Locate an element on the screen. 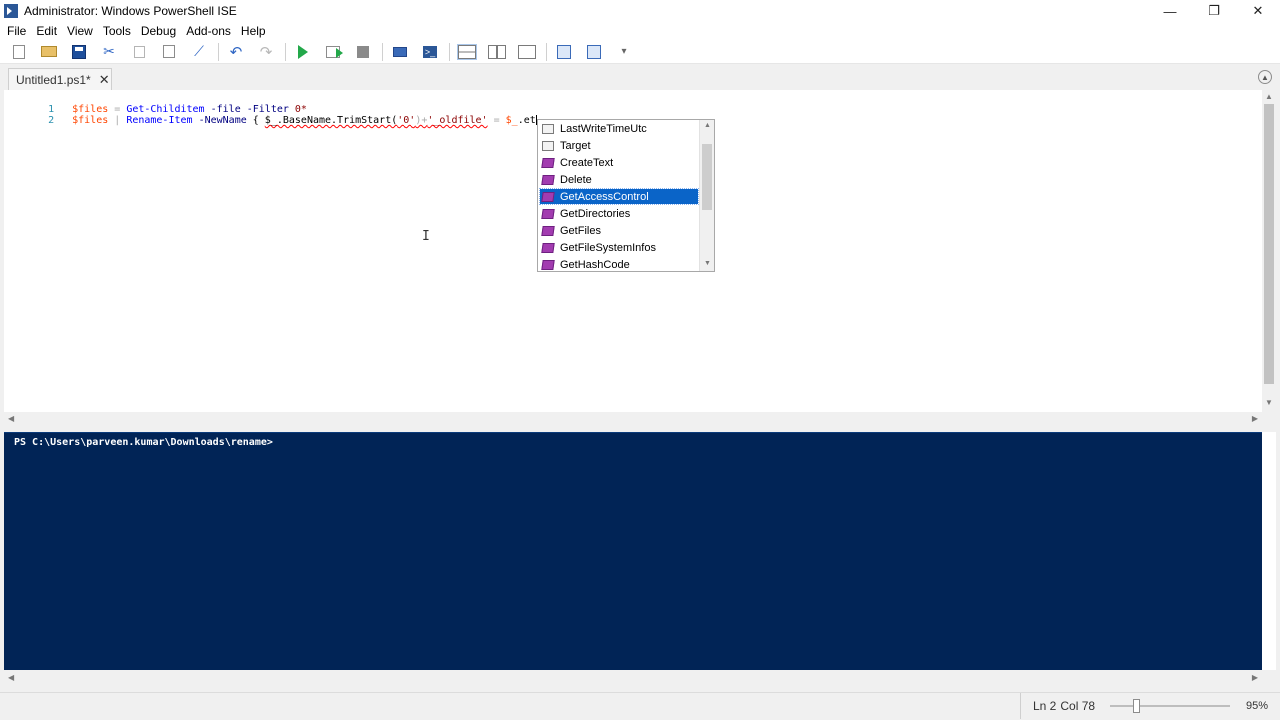 This screenshot has width=1280, height=720. layout-top-button is located at coordinates (467, 52).